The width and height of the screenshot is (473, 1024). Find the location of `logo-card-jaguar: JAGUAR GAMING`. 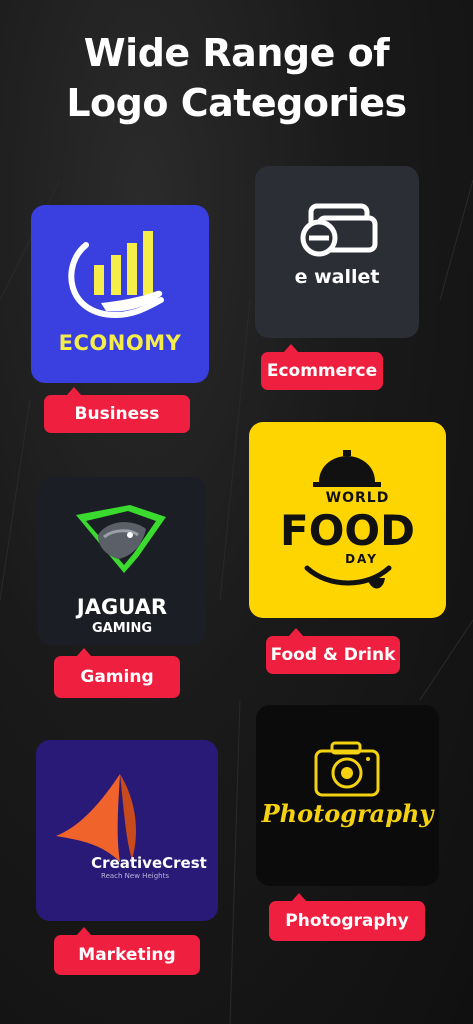

logo-card-jaguar: JAGUAR GAMING is located at coordinates (122, 561).